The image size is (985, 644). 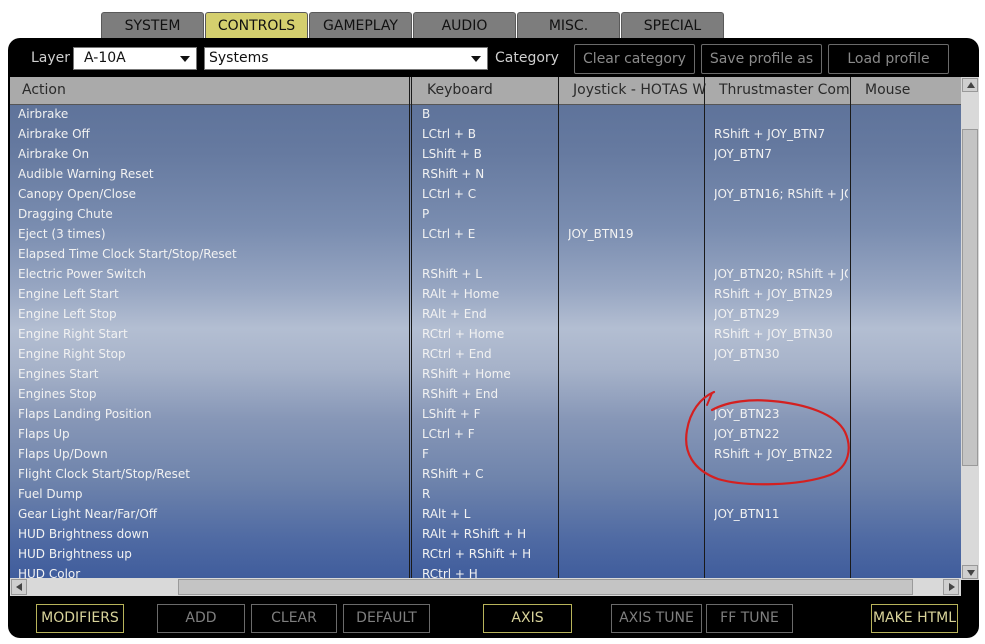 What do you see at coordinates (485, 394) in the screenshot?
I see `table-row: Engines Stop RShift + End` at bounding box center [485, 394].